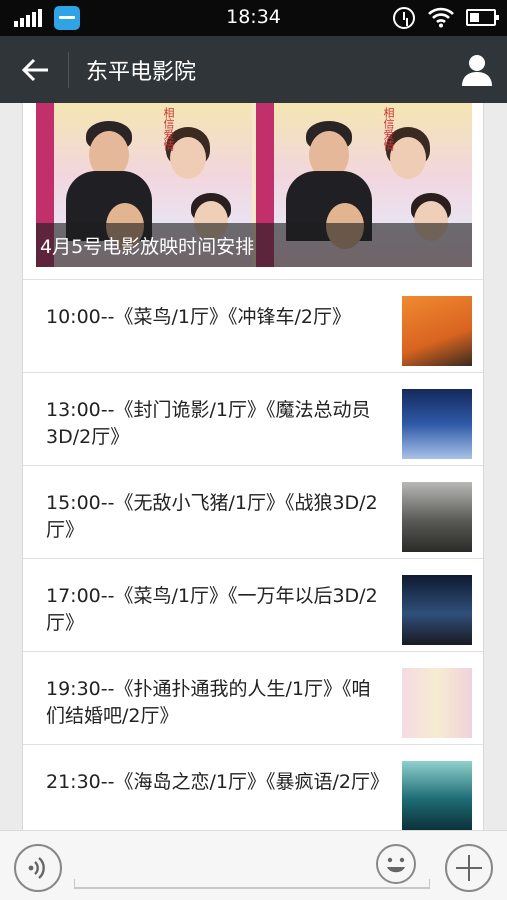 This screenshot has width=507, height=900. Describe the element at coordinates (208, 423) in the screenshot. I see `list-item-text: 13:00--《封门诡影/1厅》《魔法总动员3D/2厅》` at that location.